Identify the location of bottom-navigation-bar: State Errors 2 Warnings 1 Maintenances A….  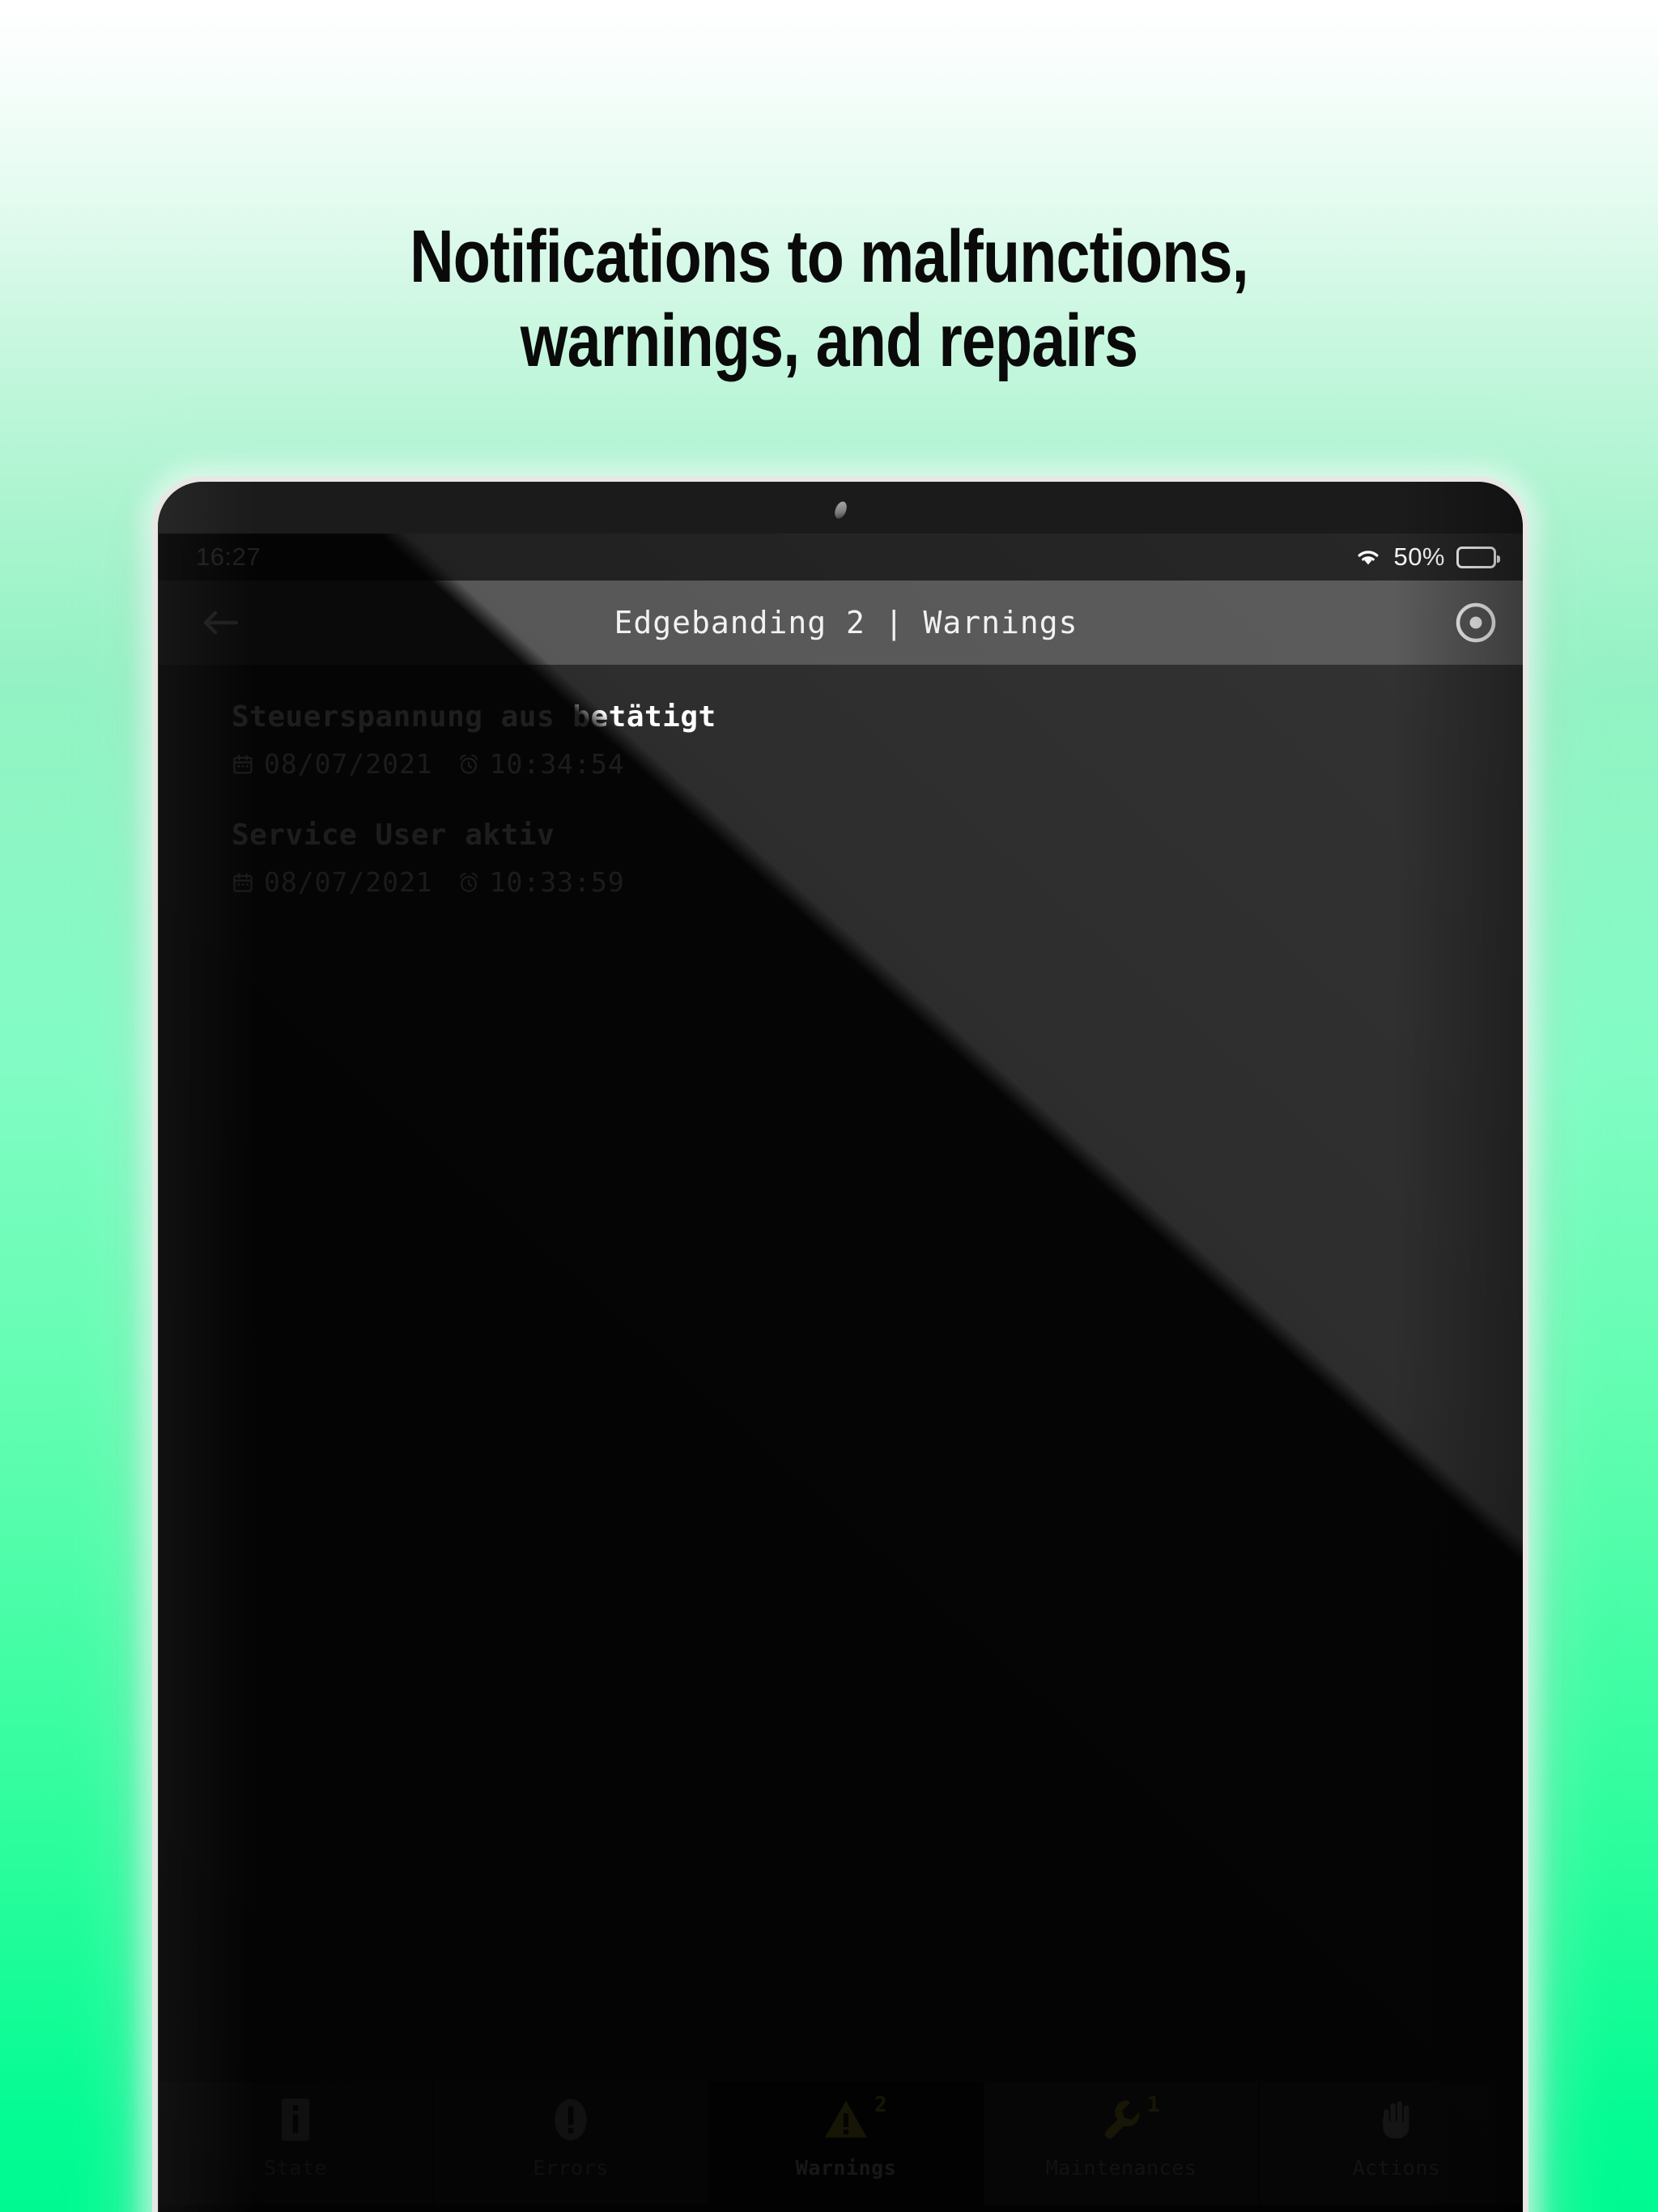
(841, 2144).